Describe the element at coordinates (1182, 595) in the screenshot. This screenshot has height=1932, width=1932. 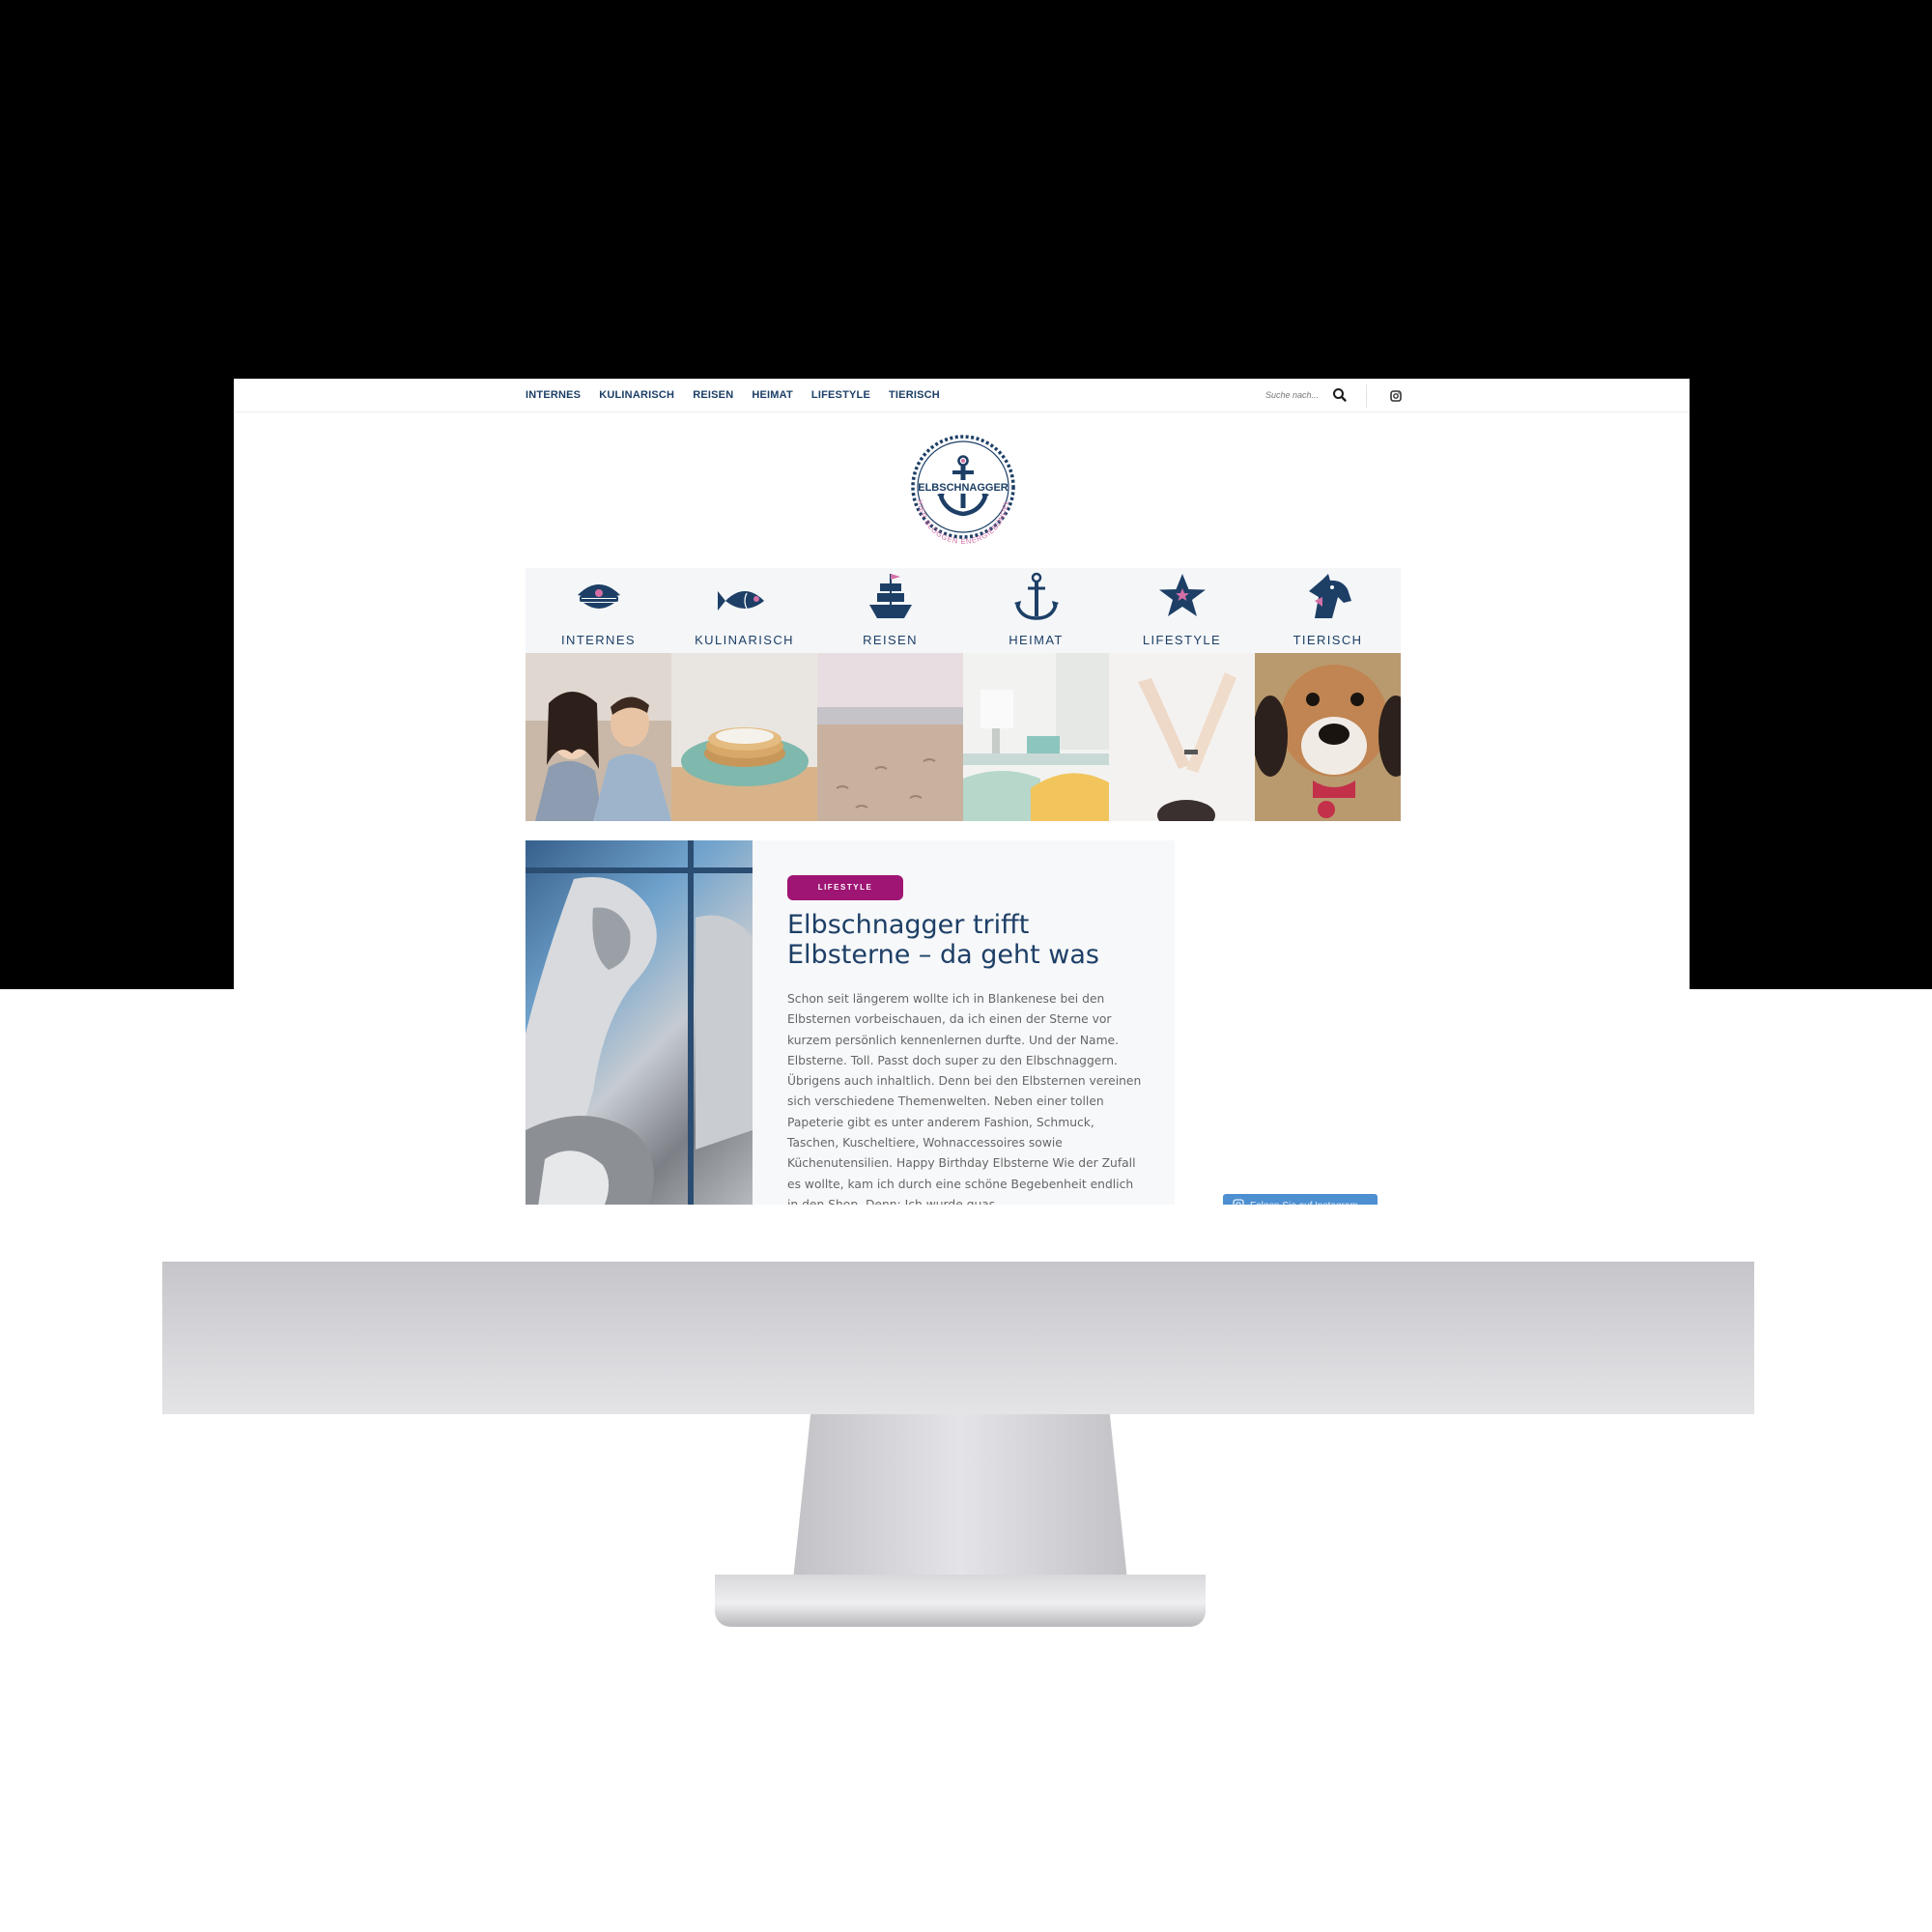
I see `star-icon` at that location.